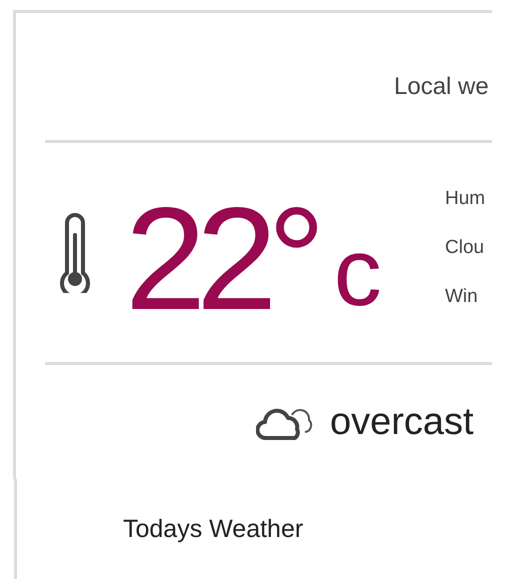 This screenshot has width=507, height=579. What do you see at coordinates (220, 259) in the screenshot?
I see `temperature-value: 22°` at bounding box center [220, 259].